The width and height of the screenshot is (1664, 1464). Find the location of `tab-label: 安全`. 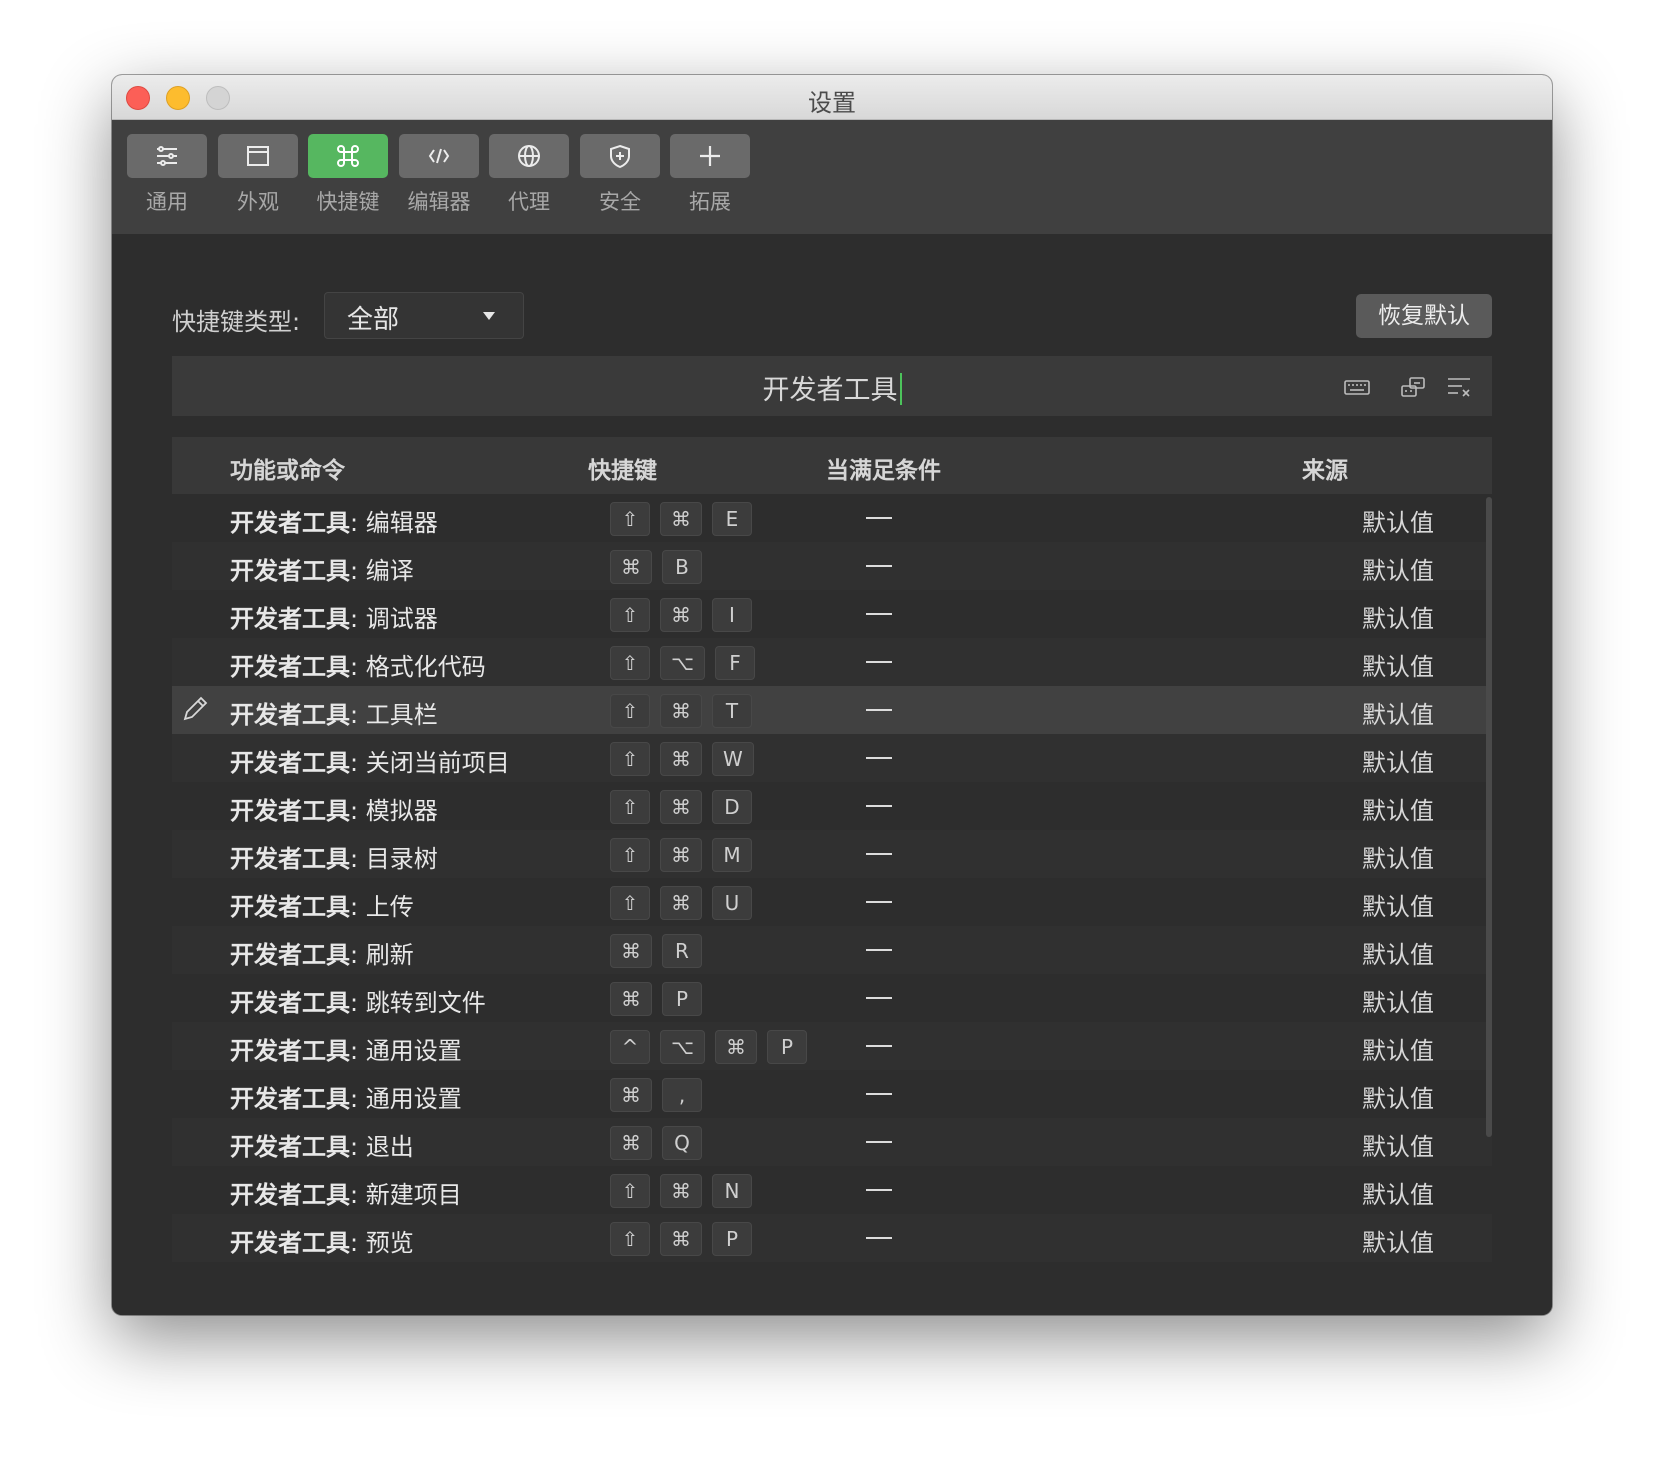

tab-label: 安全 is located at coordinates (620, 202).